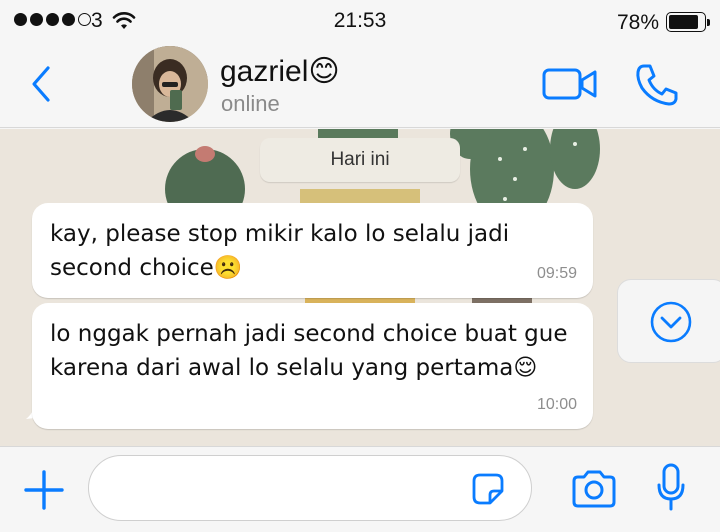 This screenshot has width=720, height=532. I want to click on status-bar: 3 21:53 78%, so click(360, 21).